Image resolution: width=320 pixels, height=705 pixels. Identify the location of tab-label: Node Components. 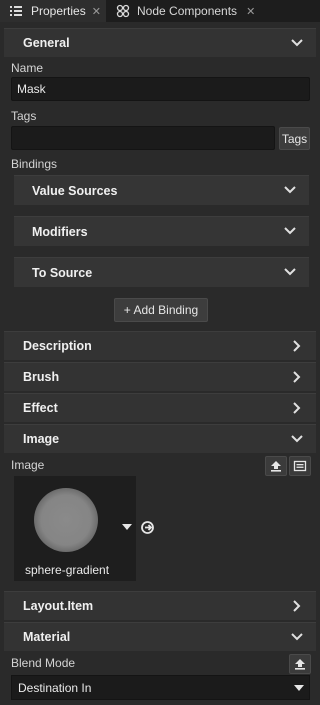
(187, 11).